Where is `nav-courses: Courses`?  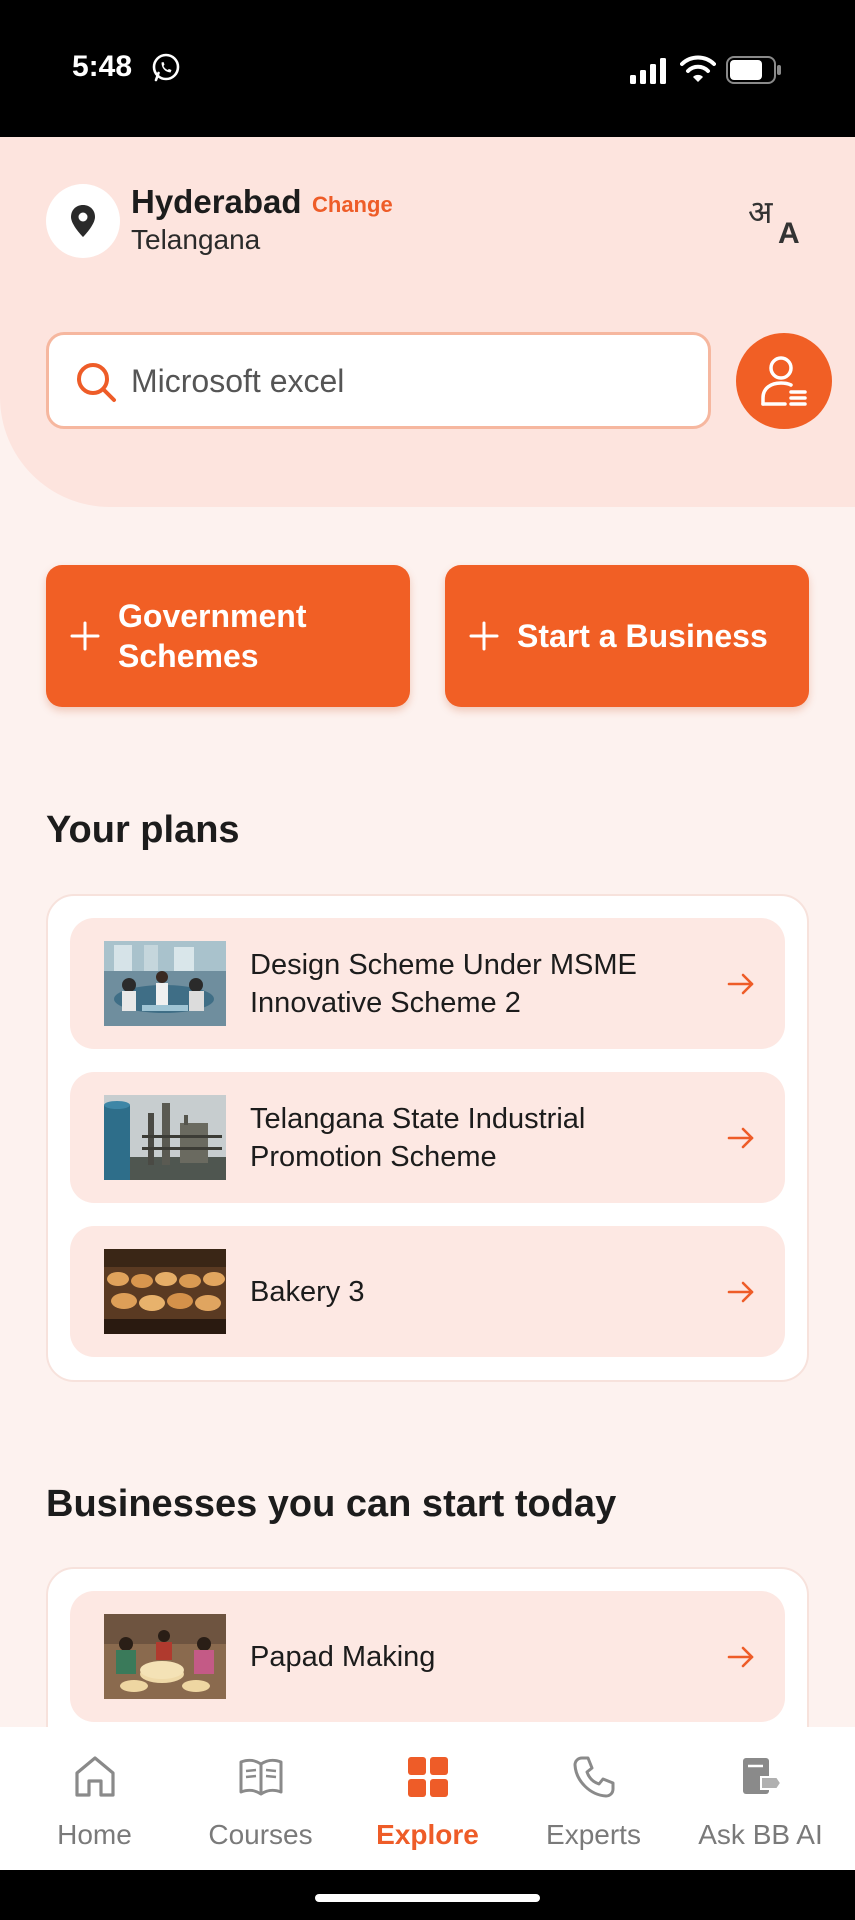 nav-courses: Courses is located at coordinates (260, 1798).